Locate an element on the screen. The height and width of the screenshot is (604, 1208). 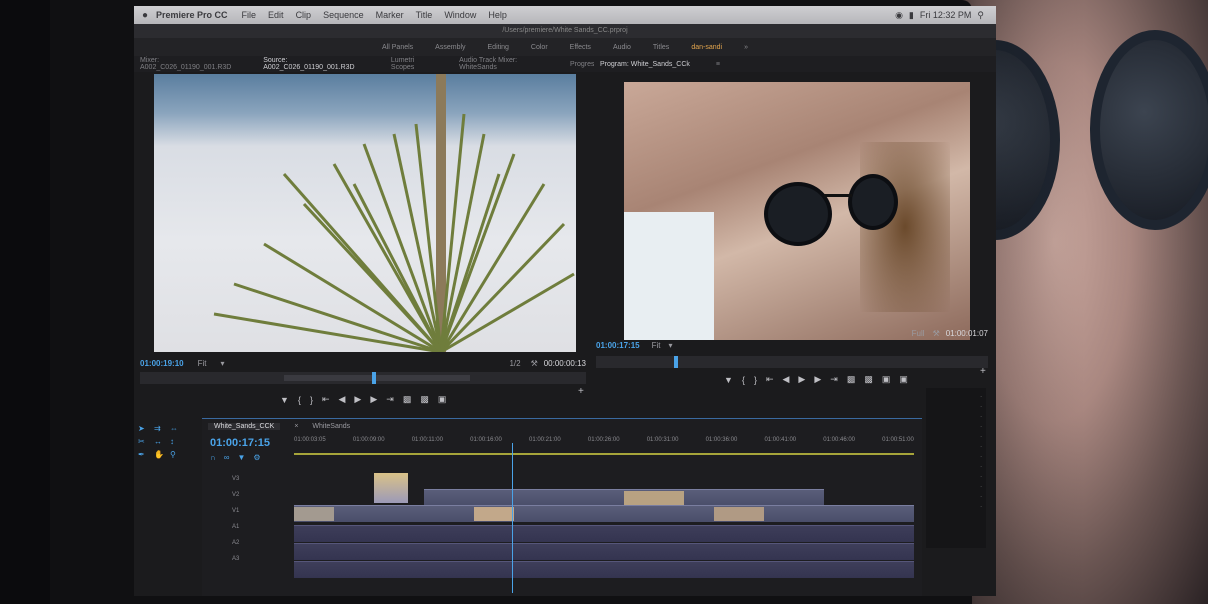
program-mark-in-icon: ▼ is located at coordinates (728, 380).